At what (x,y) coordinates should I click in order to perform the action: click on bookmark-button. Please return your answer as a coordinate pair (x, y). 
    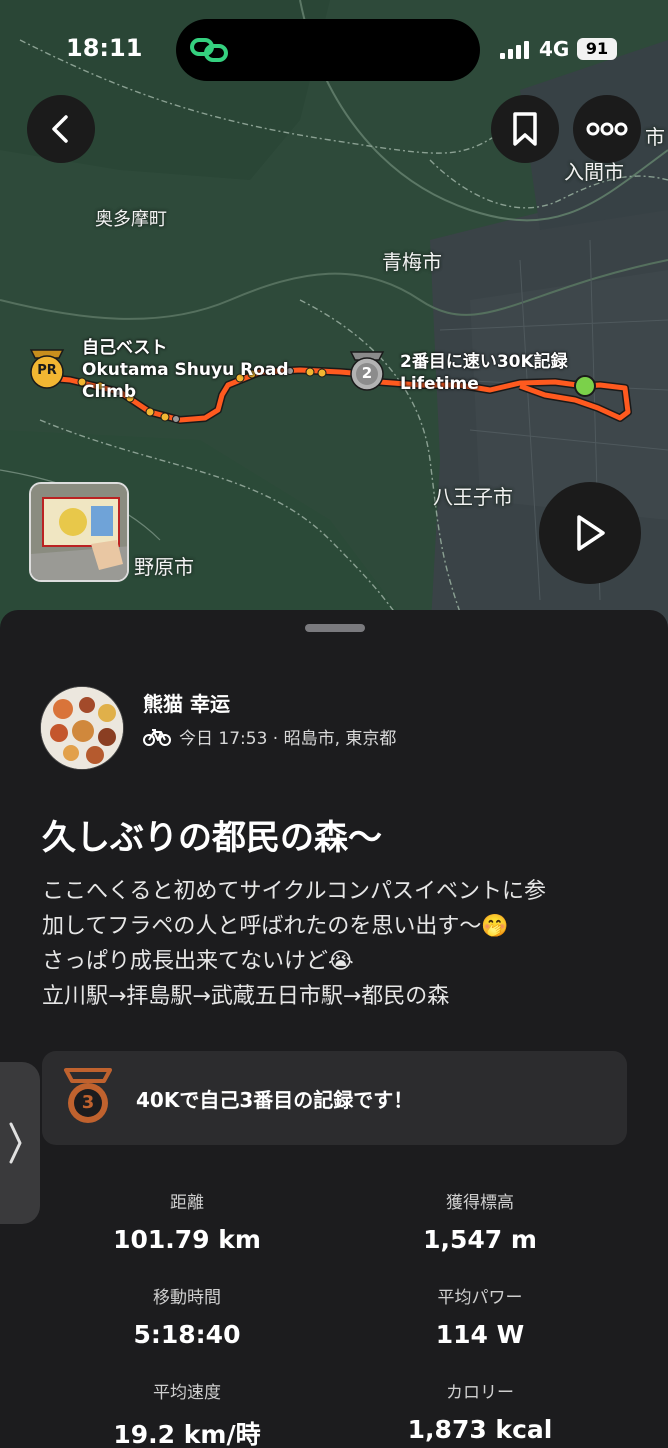
    Looking at the image, I should click on (525, 129).